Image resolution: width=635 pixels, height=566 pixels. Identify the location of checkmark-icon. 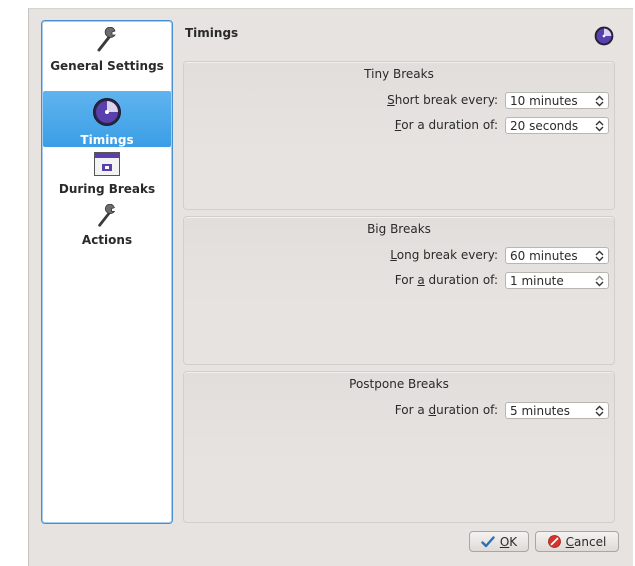
(488, 541).